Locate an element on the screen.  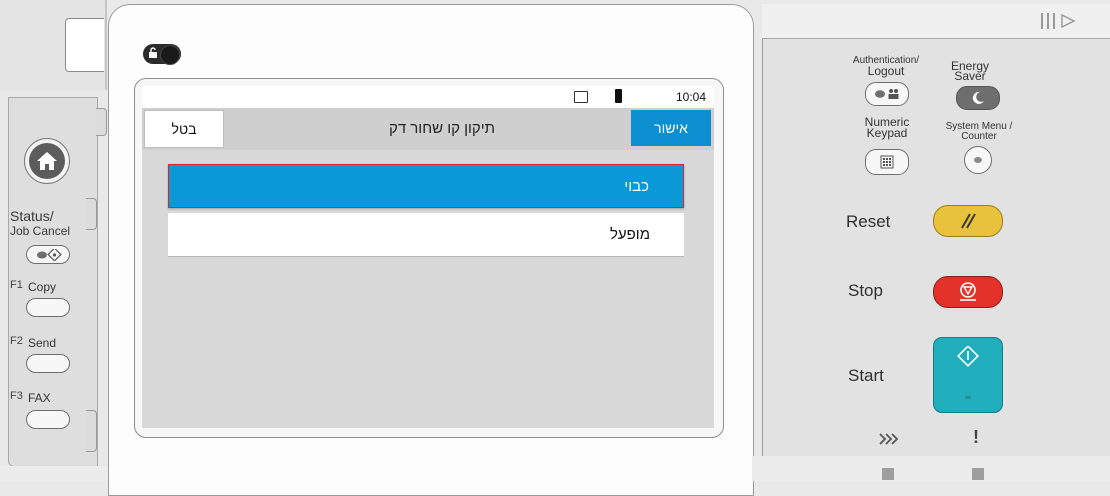
send-button is located at coordinates (48, 363).